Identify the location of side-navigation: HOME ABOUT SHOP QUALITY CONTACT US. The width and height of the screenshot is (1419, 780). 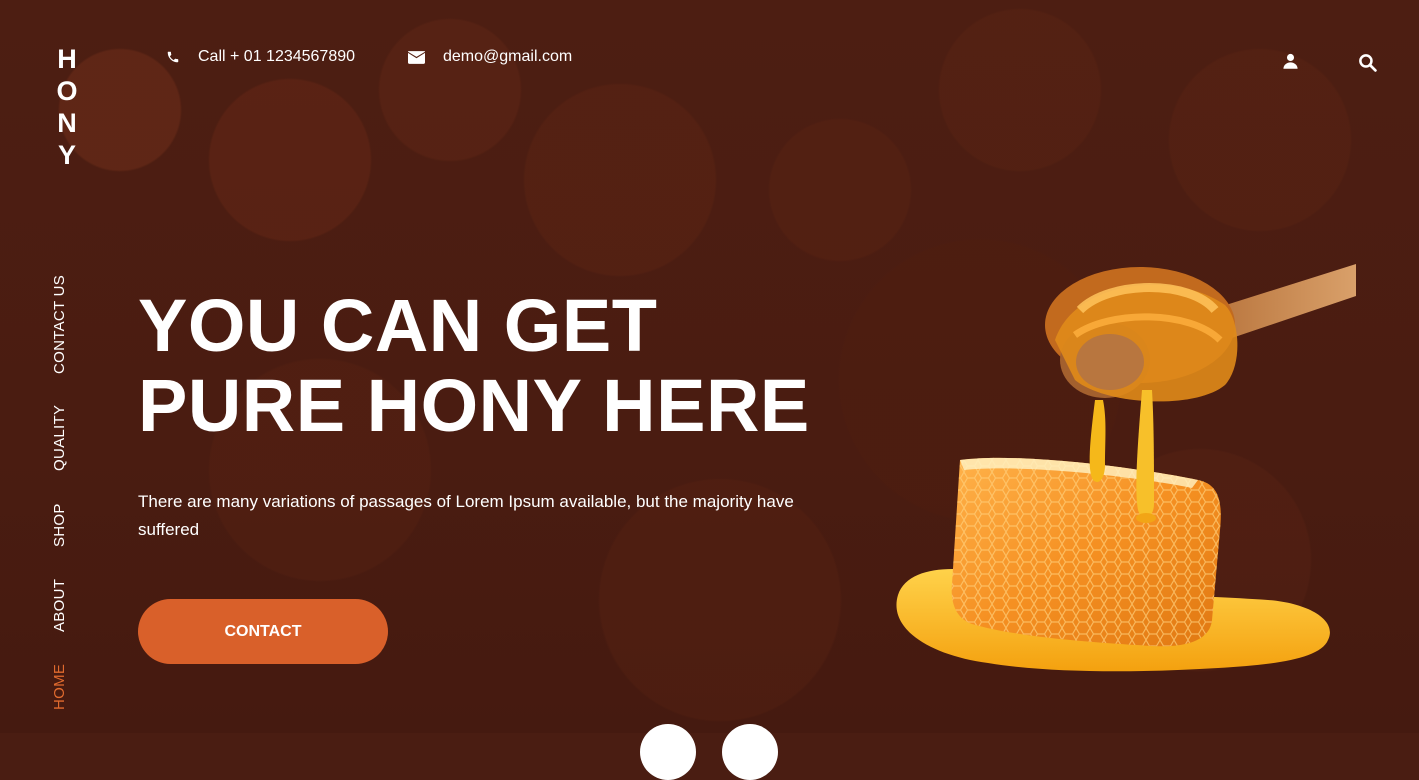
(60, 485).